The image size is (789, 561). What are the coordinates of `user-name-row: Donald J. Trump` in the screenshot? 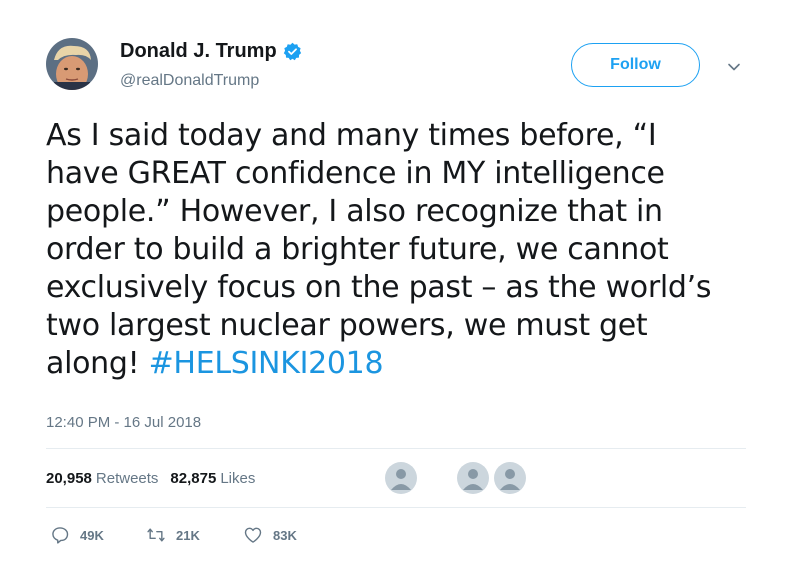 It's located at (211, 51).